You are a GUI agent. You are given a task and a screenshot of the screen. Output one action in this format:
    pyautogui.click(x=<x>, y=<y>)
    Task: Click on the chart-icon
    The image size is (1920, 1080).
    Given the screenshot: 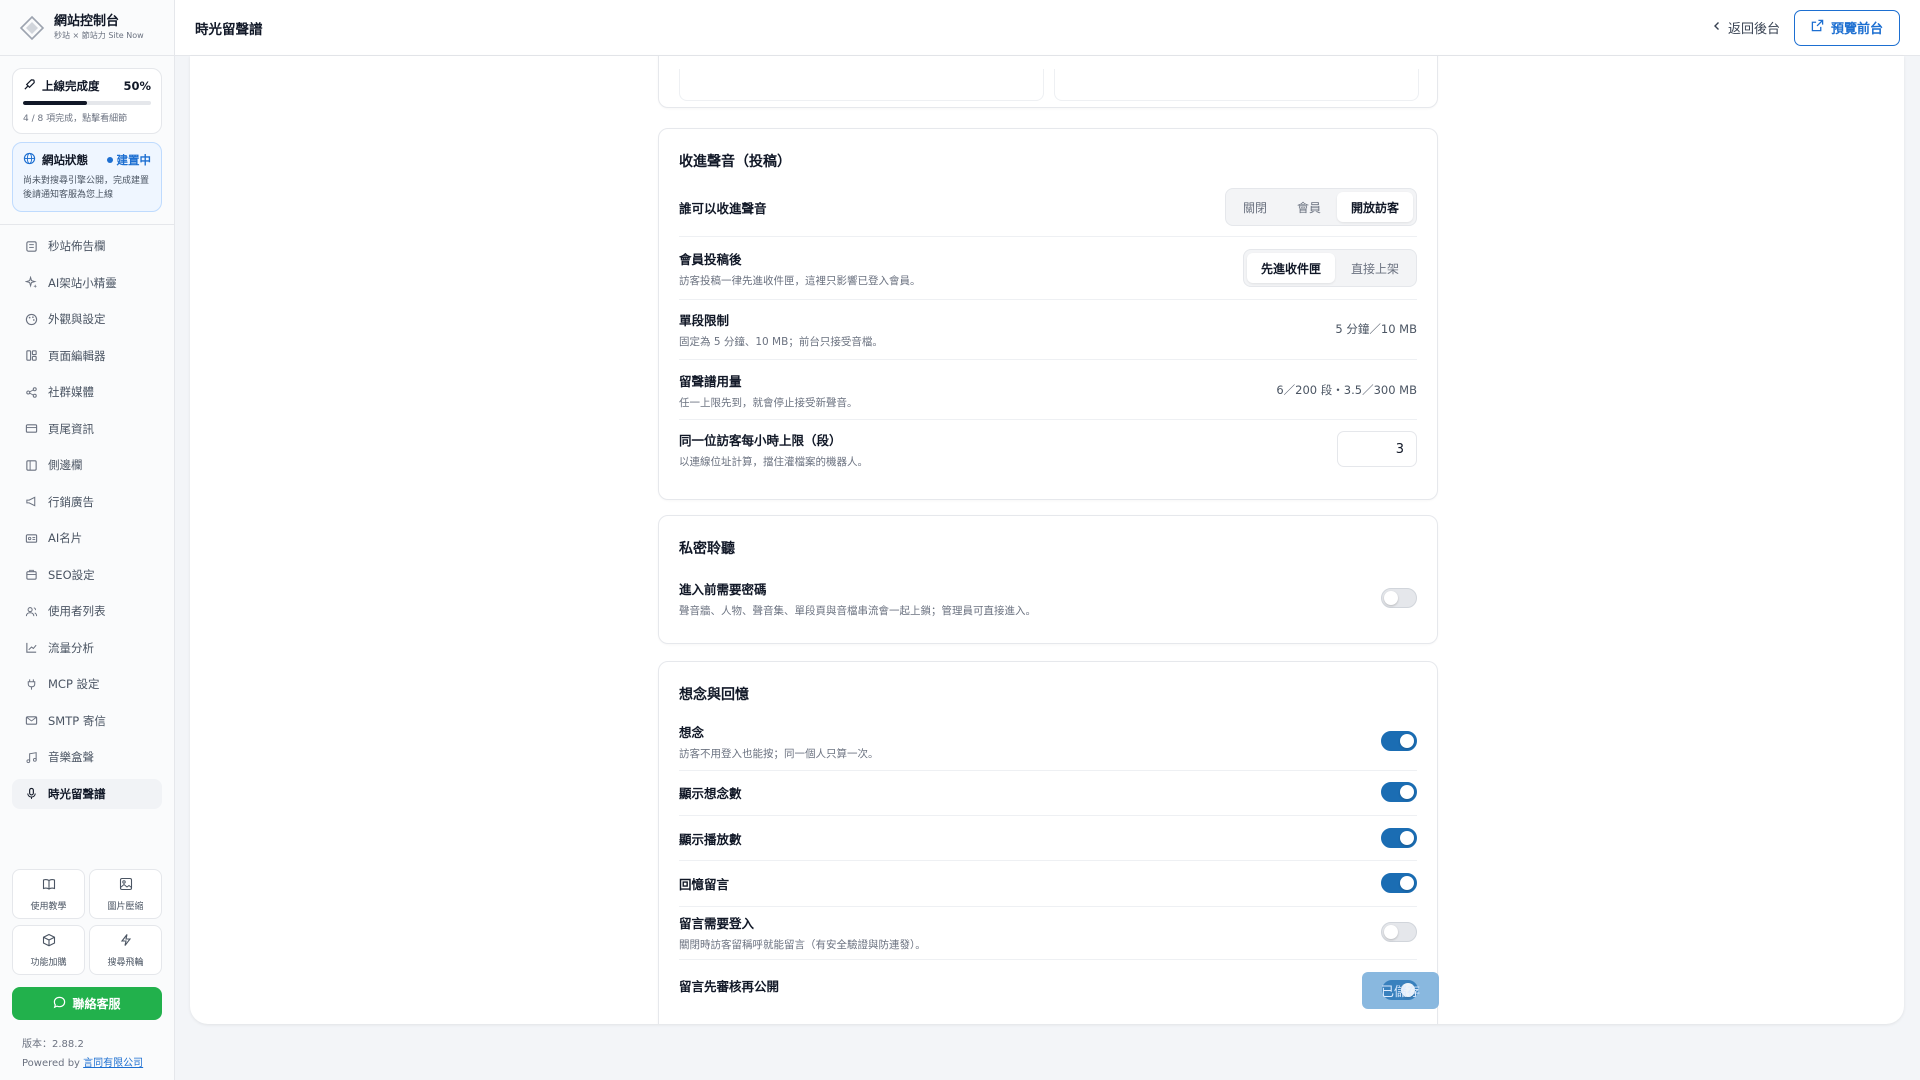 What is the action you would take?
    pyautogui.click(x=31, y=648)
    